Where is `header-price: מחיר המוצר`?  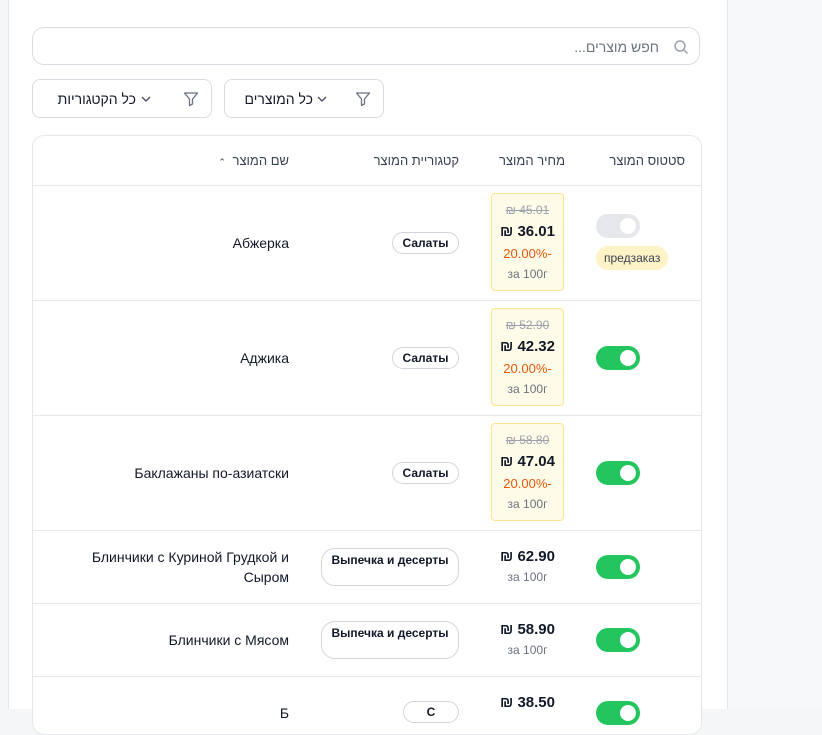 header-price: מחיר המוצר is located at coordinates (532, 160).